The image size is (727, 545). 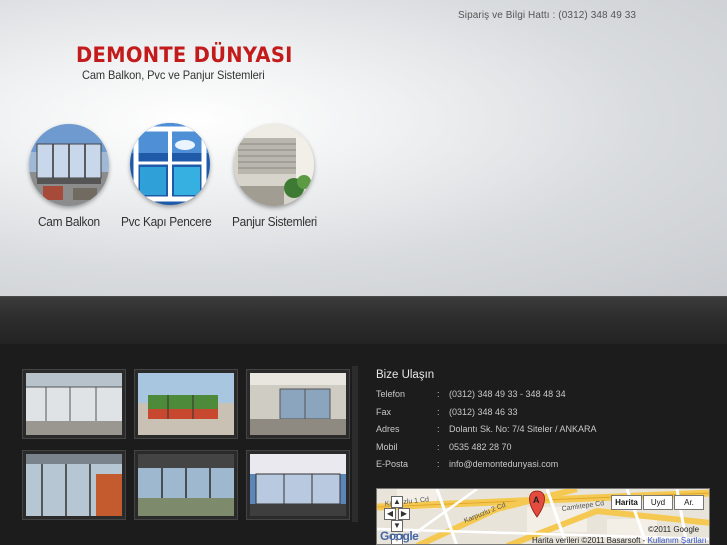 What do you see at coordinates (187, 444) in the screenshot?
I see `photo-gallery` at bounding box center [187, 444].